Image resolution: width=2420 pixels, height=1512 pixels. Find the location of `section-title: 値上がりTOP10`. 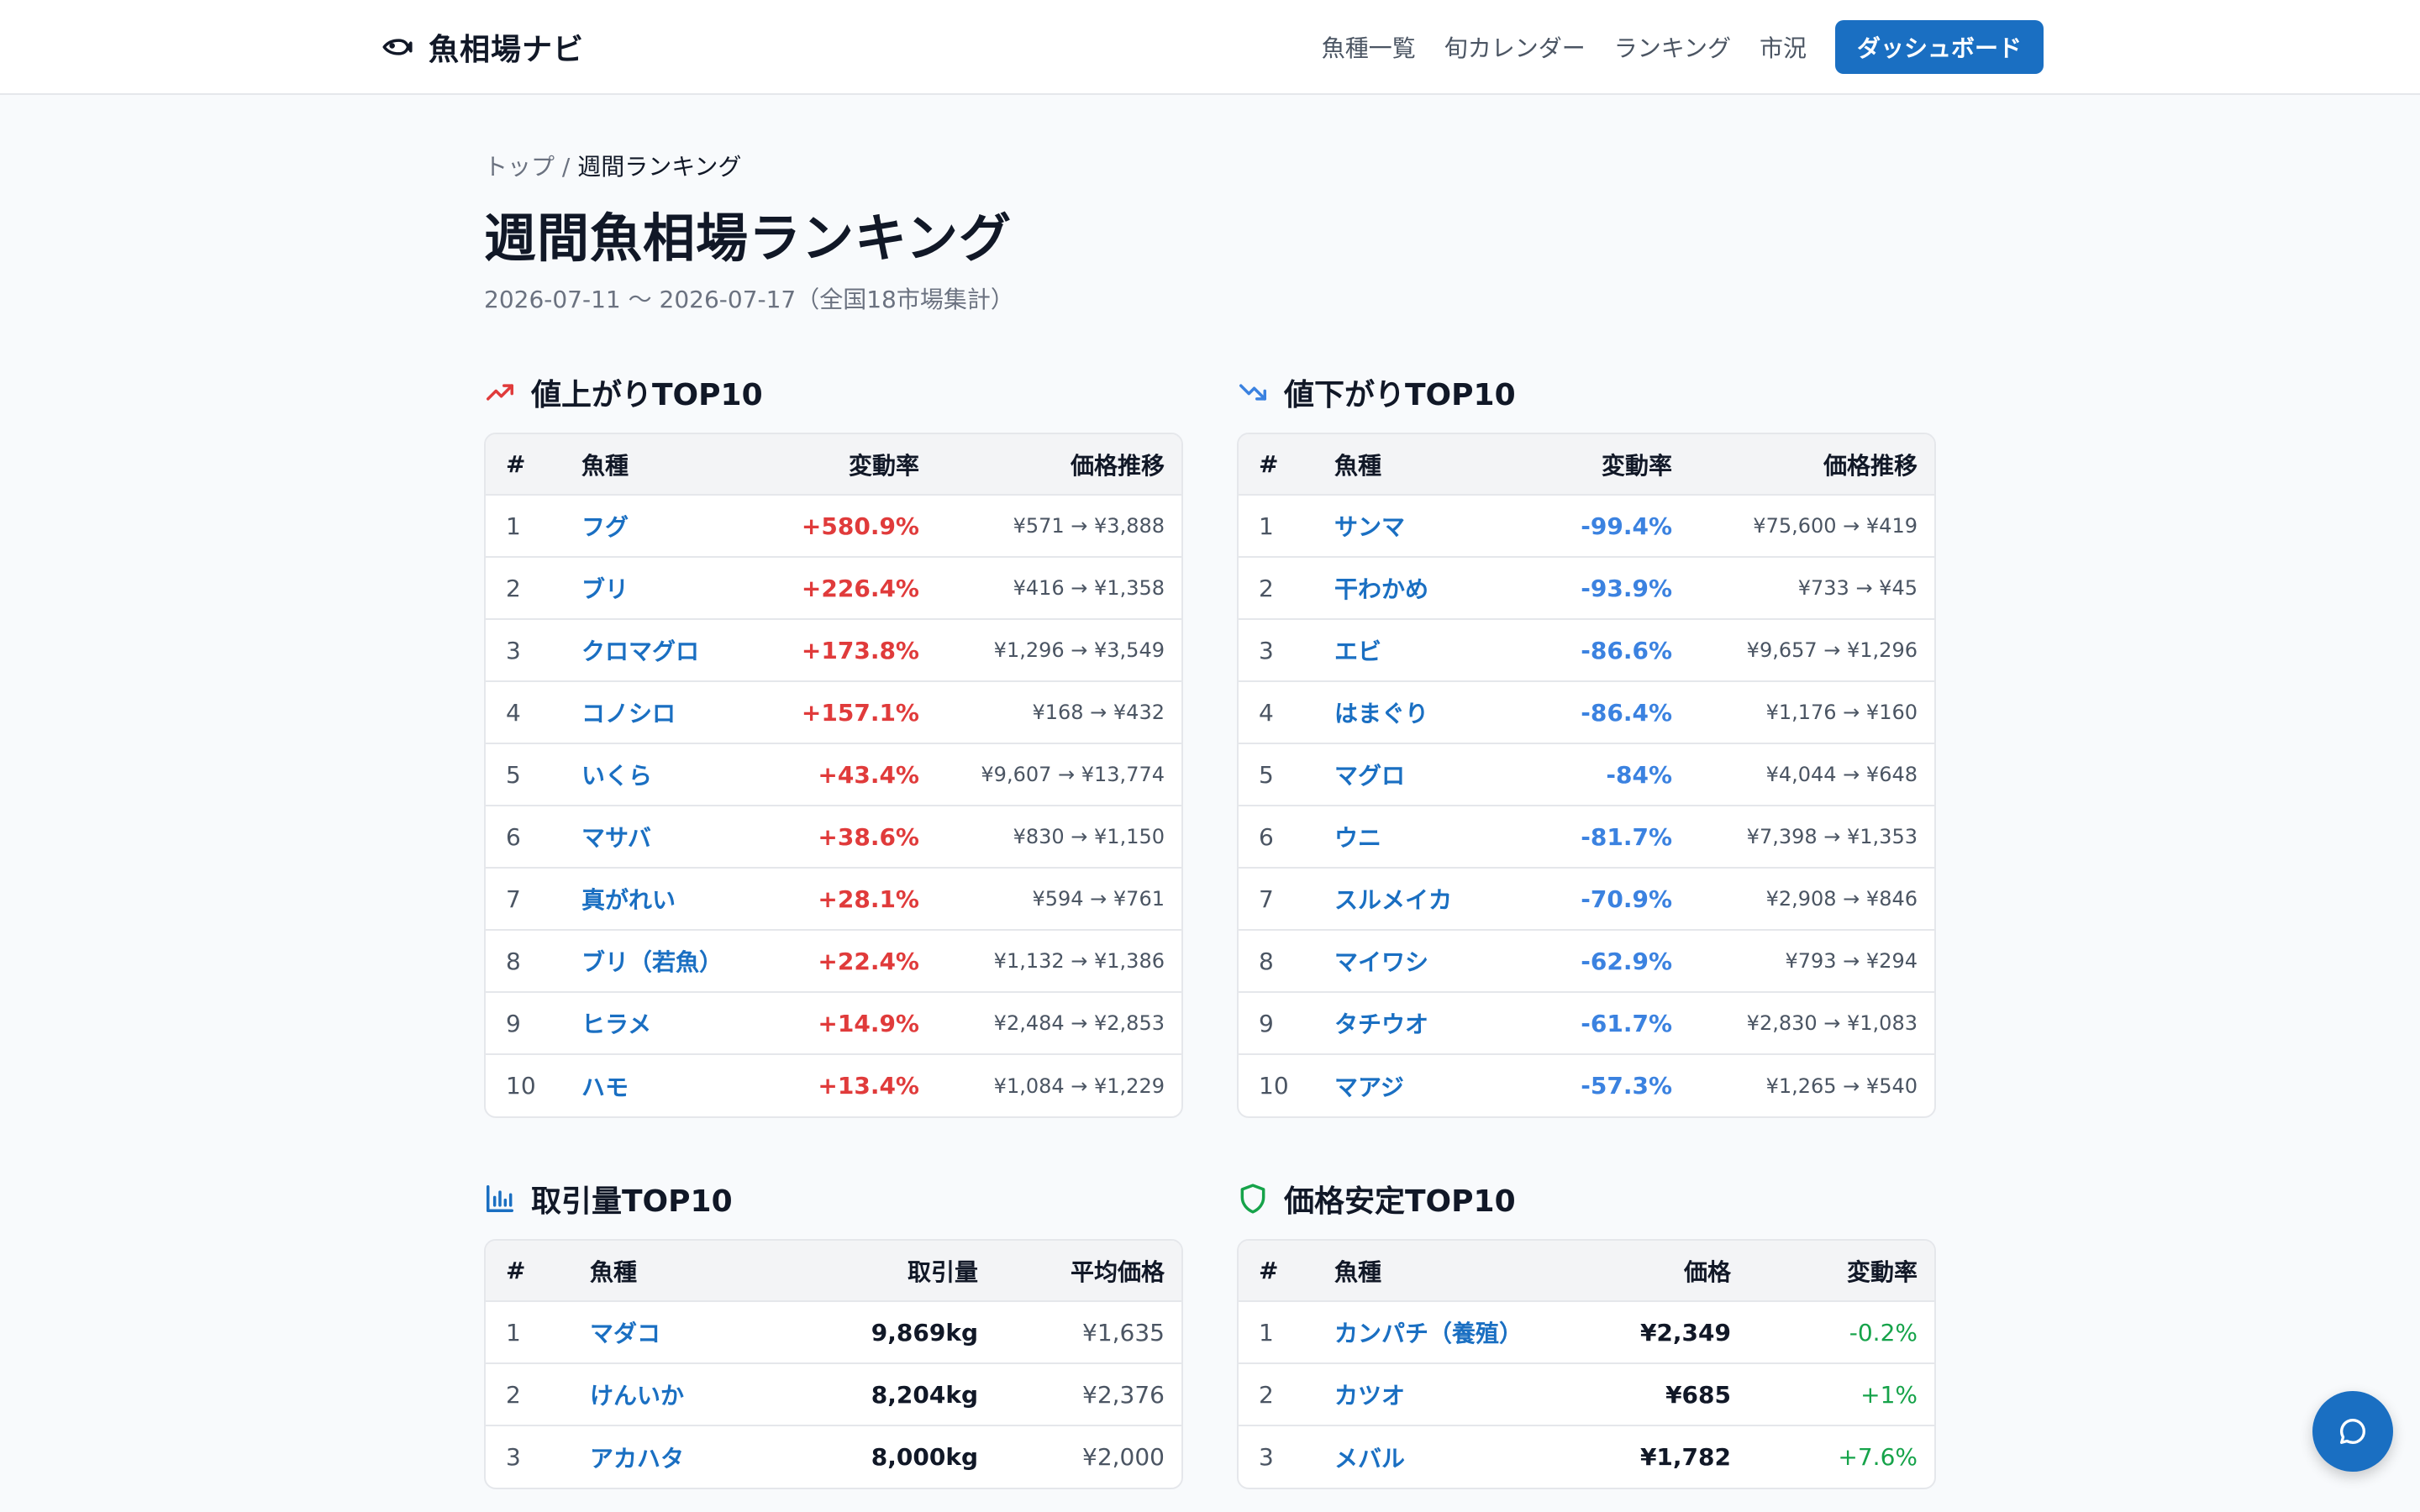

section-title: 値上がりTOP10 is located at coordinates (647, 395).